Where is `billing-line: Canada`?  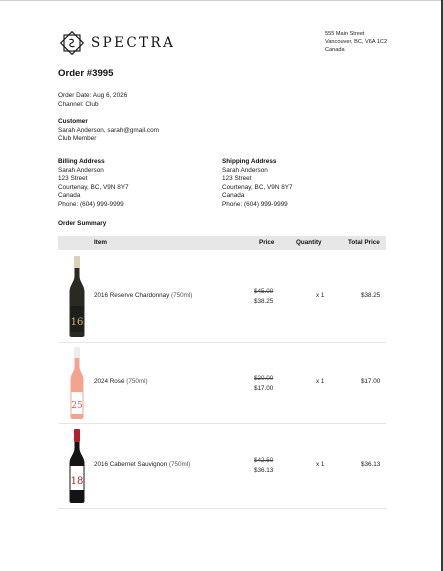
billing-line: Canada is located at coordinates (69, 196).